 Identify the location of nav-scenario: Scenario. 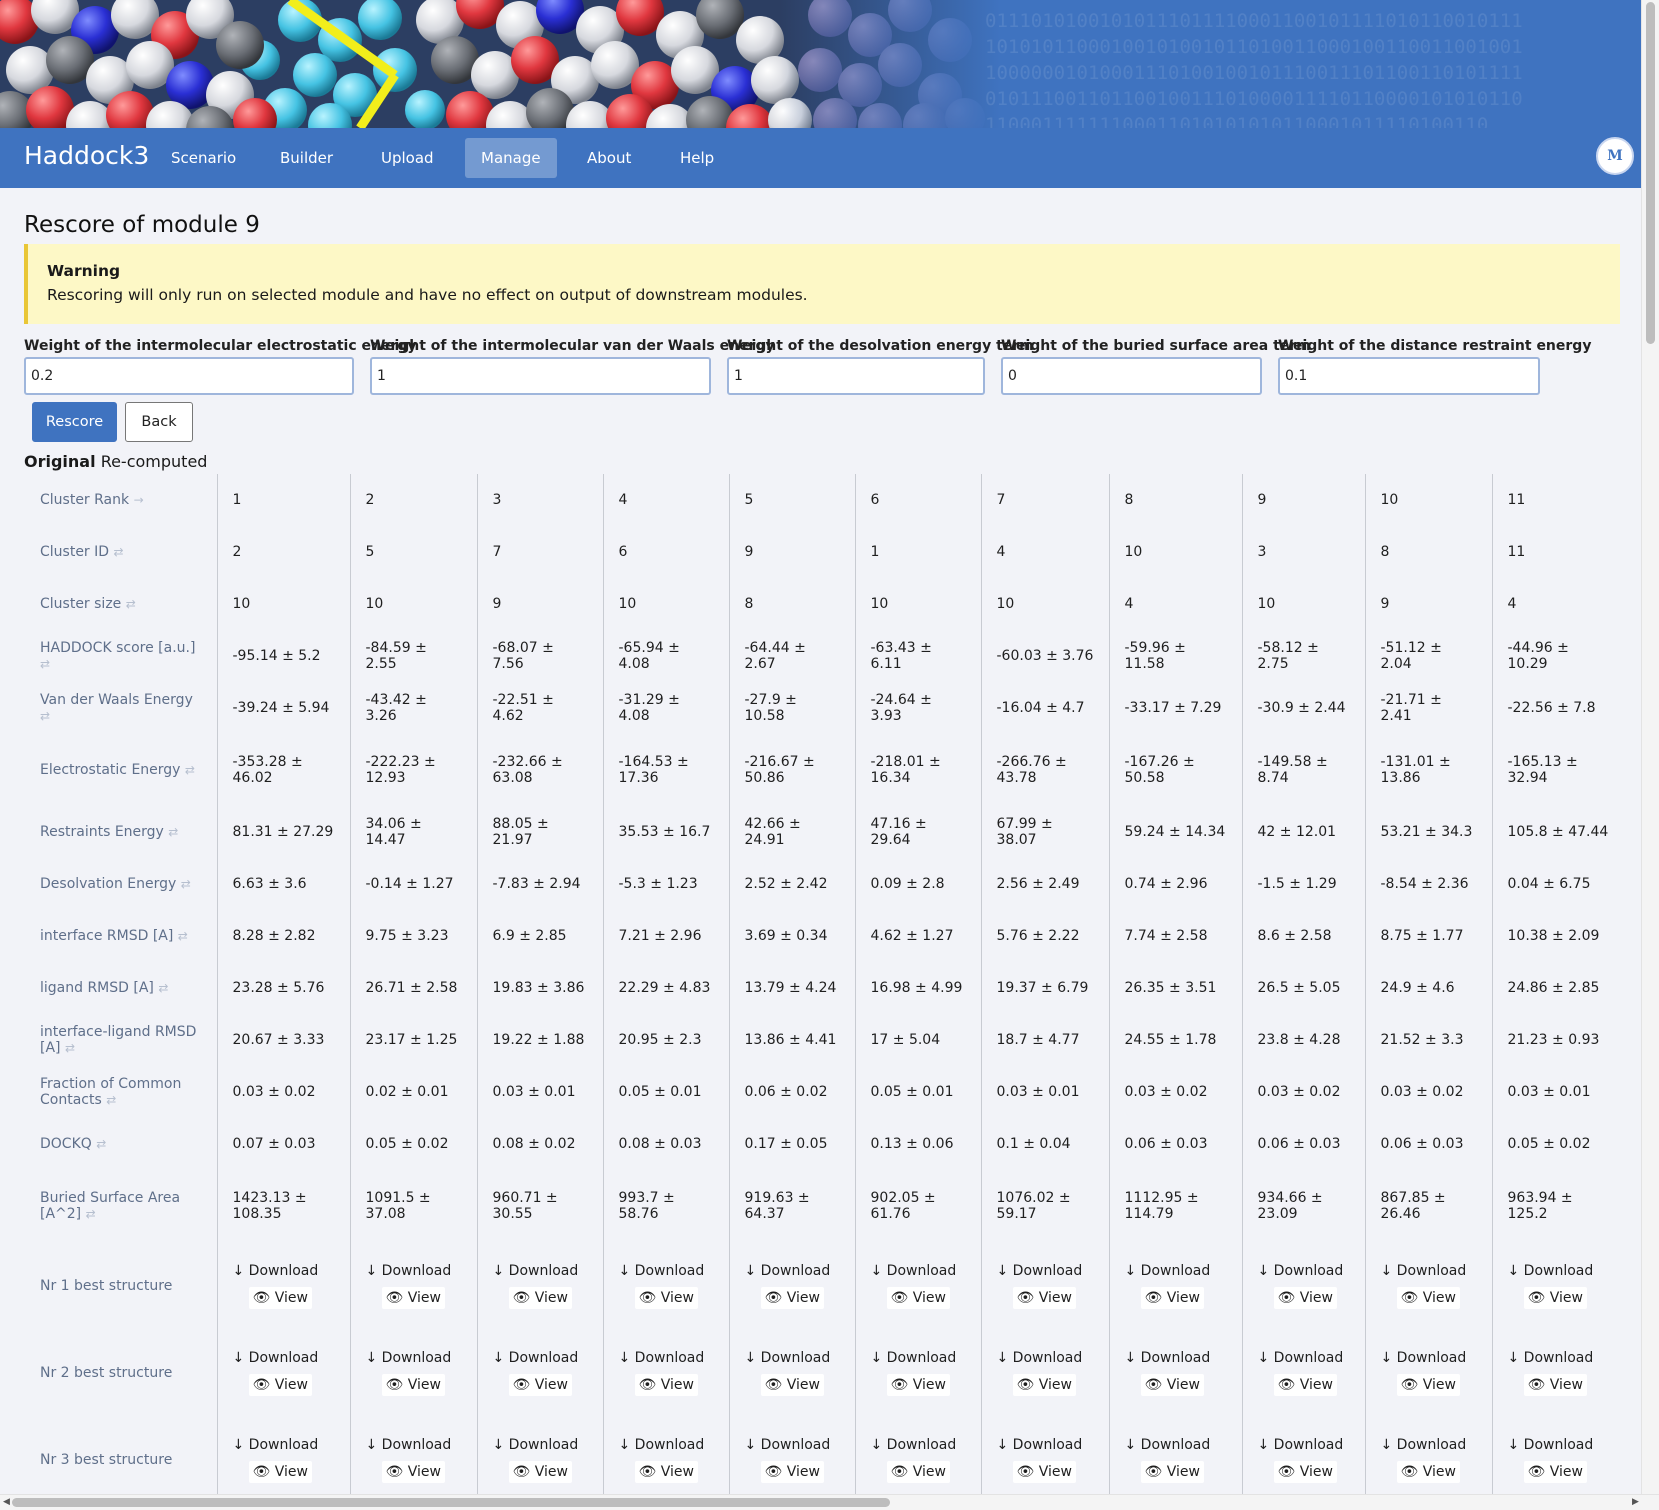
(203, 158).